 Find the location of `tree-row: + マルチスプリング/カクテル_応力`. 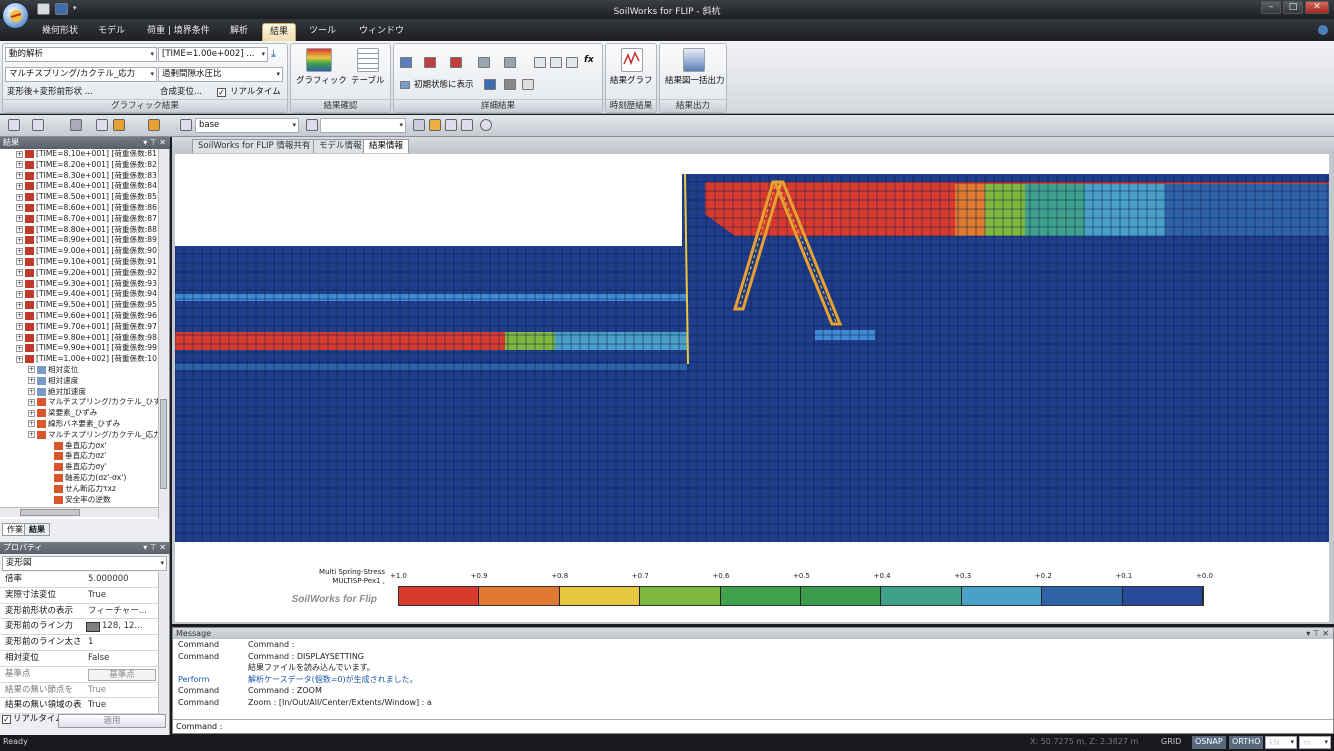

tree-row: + マルチスプリング/カクテル_応力 is located at coordinates (79, 435).